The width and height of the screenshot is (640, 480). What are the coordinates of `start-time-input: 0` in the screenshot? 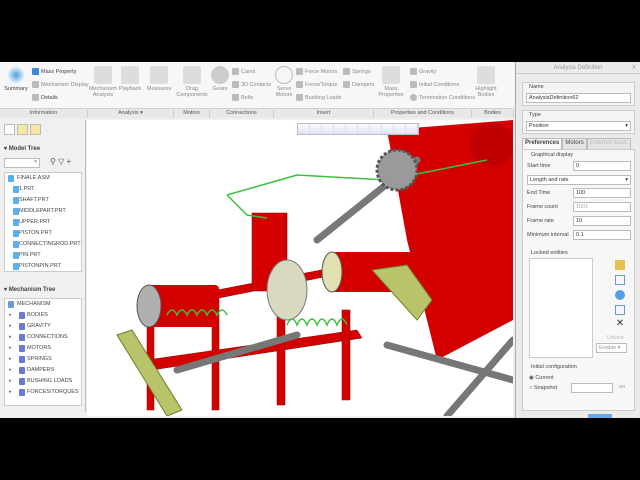 It's located at (602, 166).